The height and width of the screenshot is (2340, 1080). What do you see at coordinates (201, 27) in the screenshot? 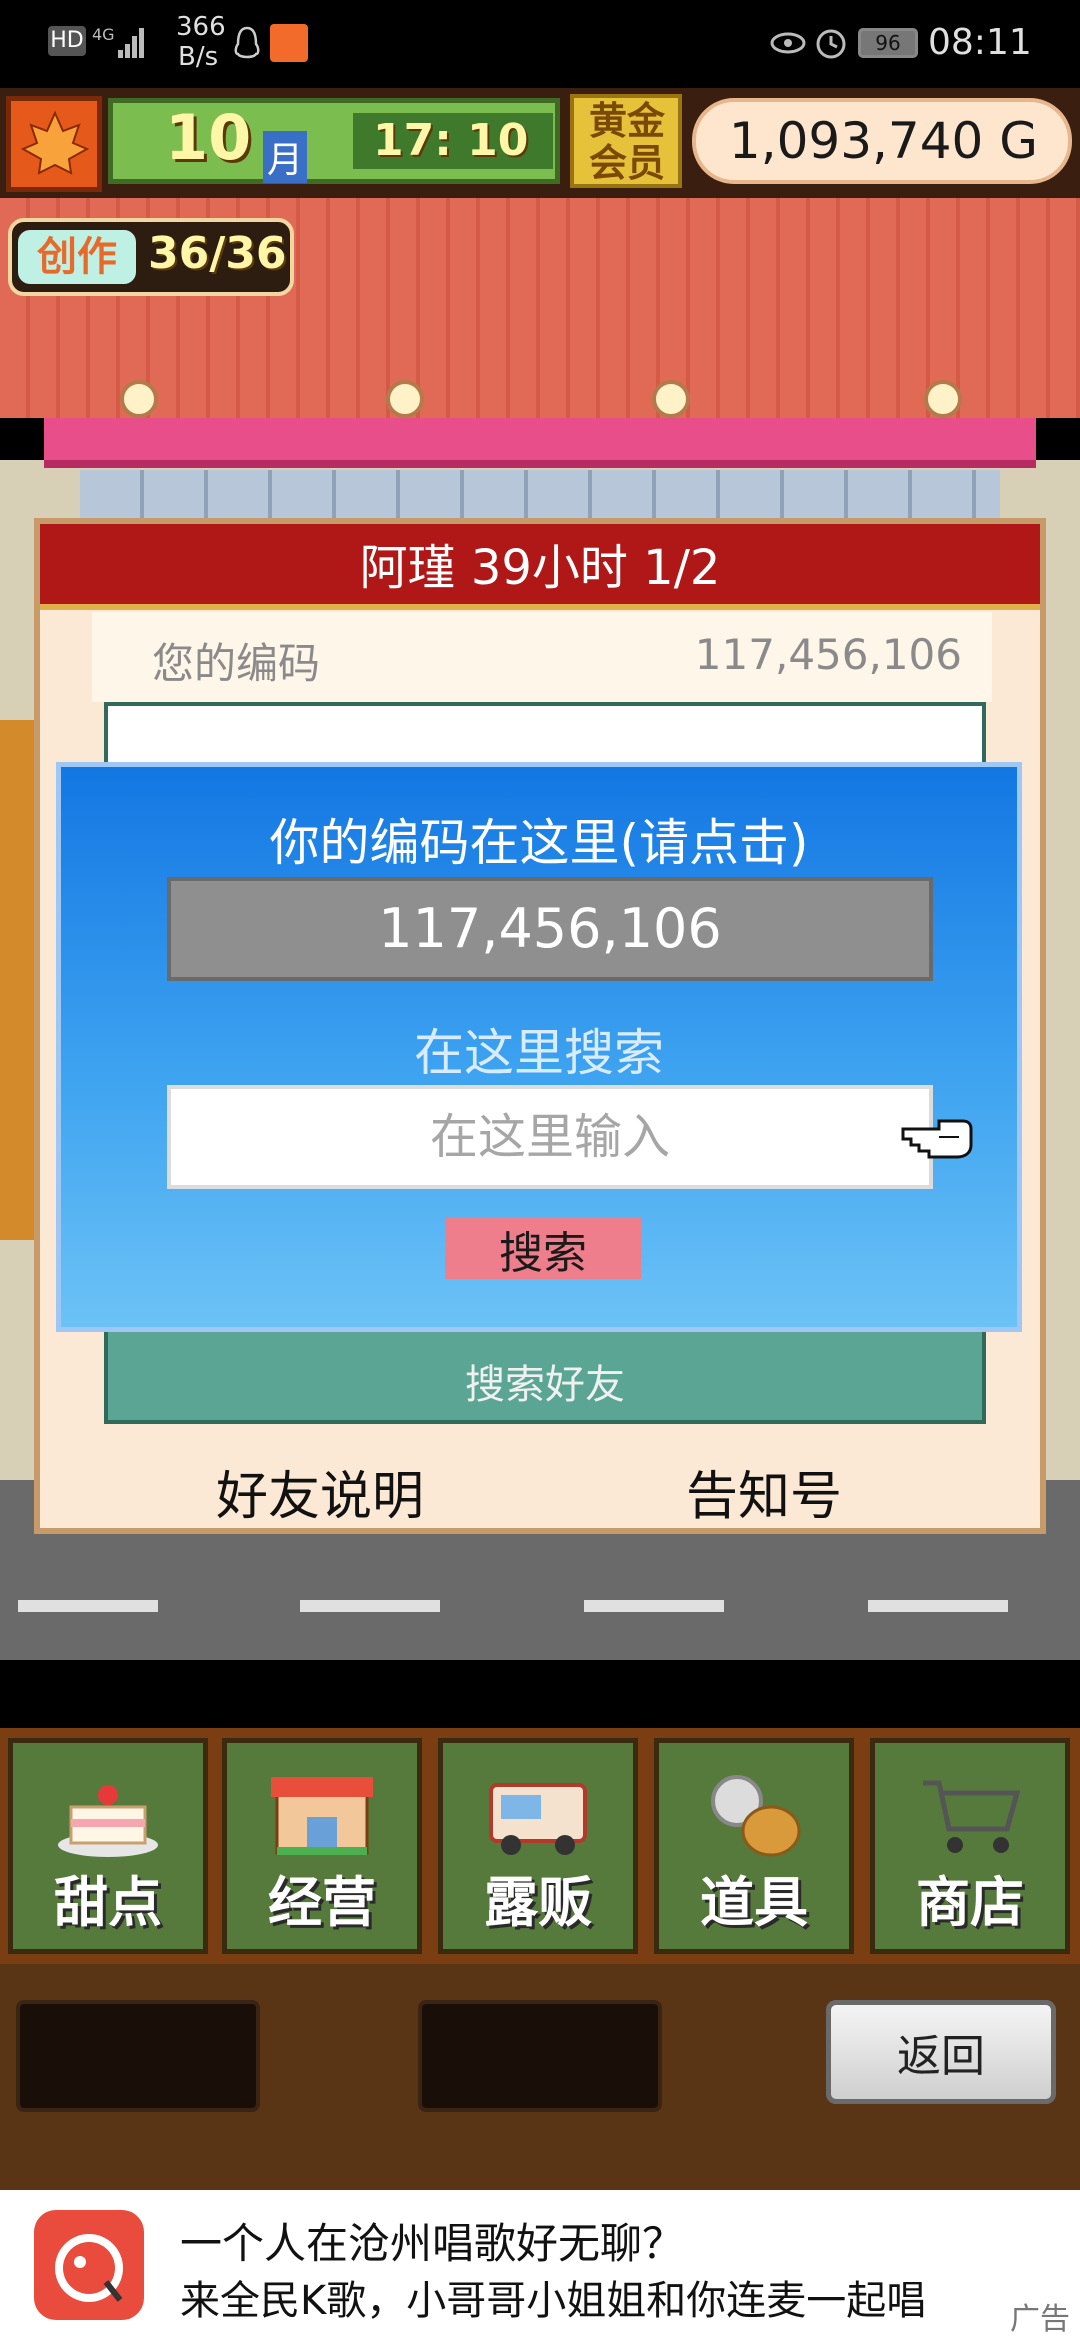
I see `network-speed: 366` at bounding box center [201, 27].